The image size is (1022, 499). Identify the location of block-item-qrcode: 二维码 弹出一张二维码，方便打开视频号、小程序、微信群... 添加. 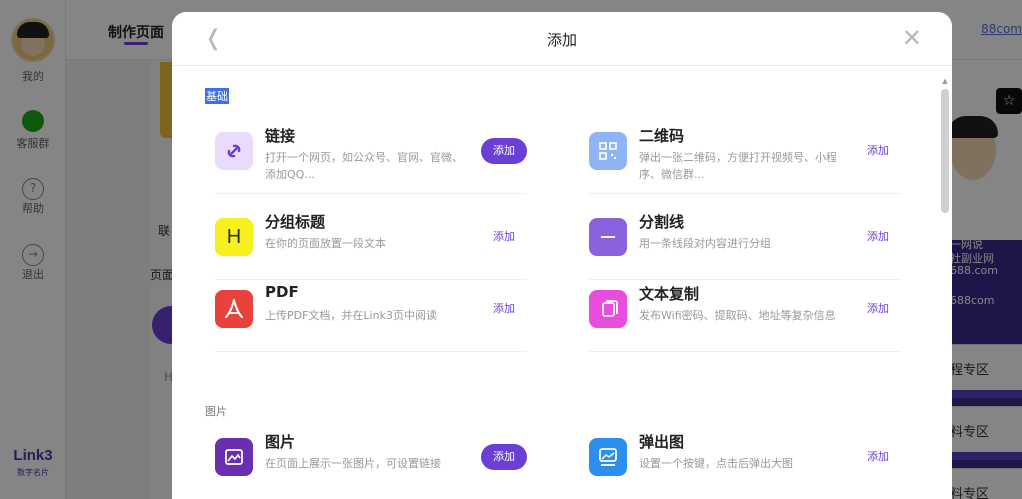
(745, 159).